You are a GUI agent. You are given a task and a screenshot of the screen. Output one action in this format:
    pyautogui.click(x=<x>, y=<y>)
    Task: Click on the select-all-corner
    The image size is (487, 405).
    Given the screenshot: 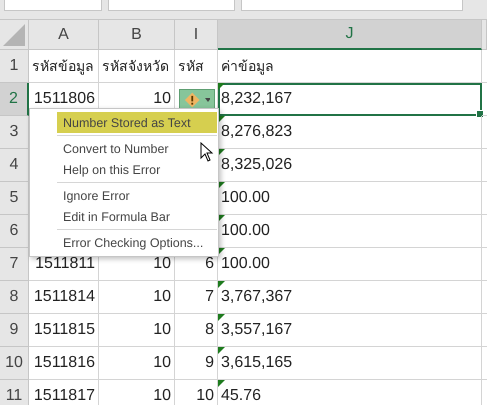 What is the action you would take?
    pyautogui.click(x=14, y=35)
    